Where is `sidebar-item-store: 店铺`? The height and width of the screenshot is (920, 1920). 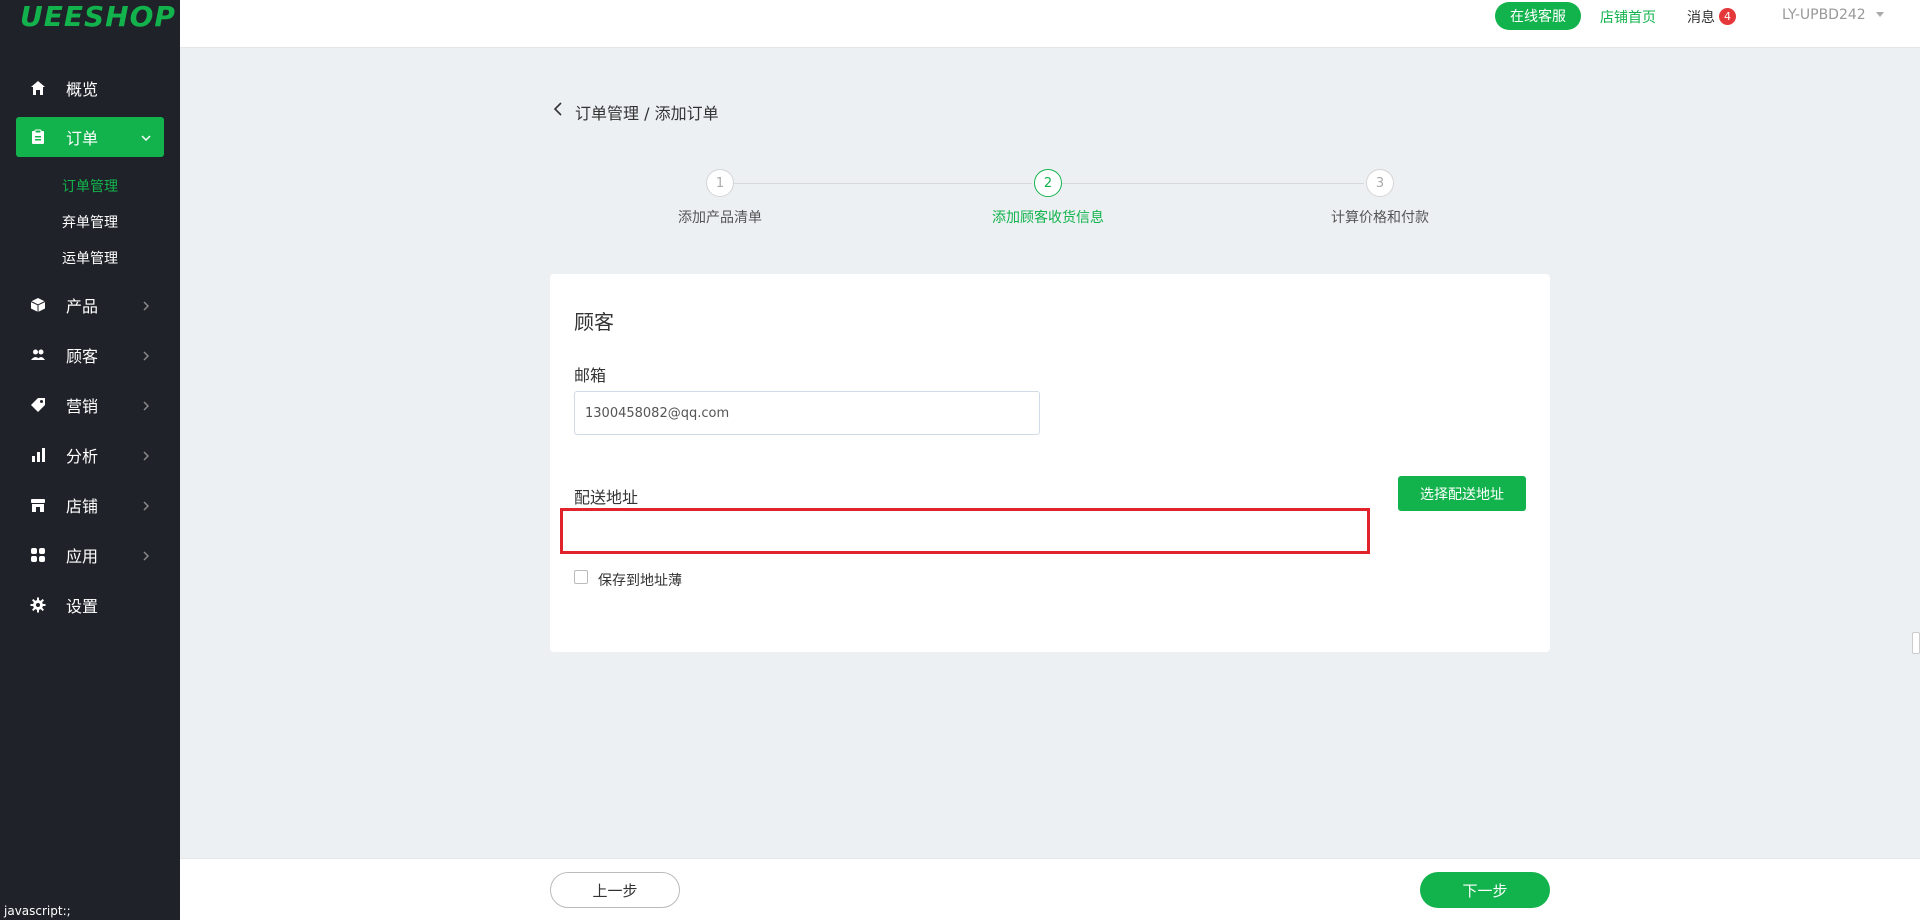 sidebar-item-store: 店铺 is located at coordinates (90, 505).